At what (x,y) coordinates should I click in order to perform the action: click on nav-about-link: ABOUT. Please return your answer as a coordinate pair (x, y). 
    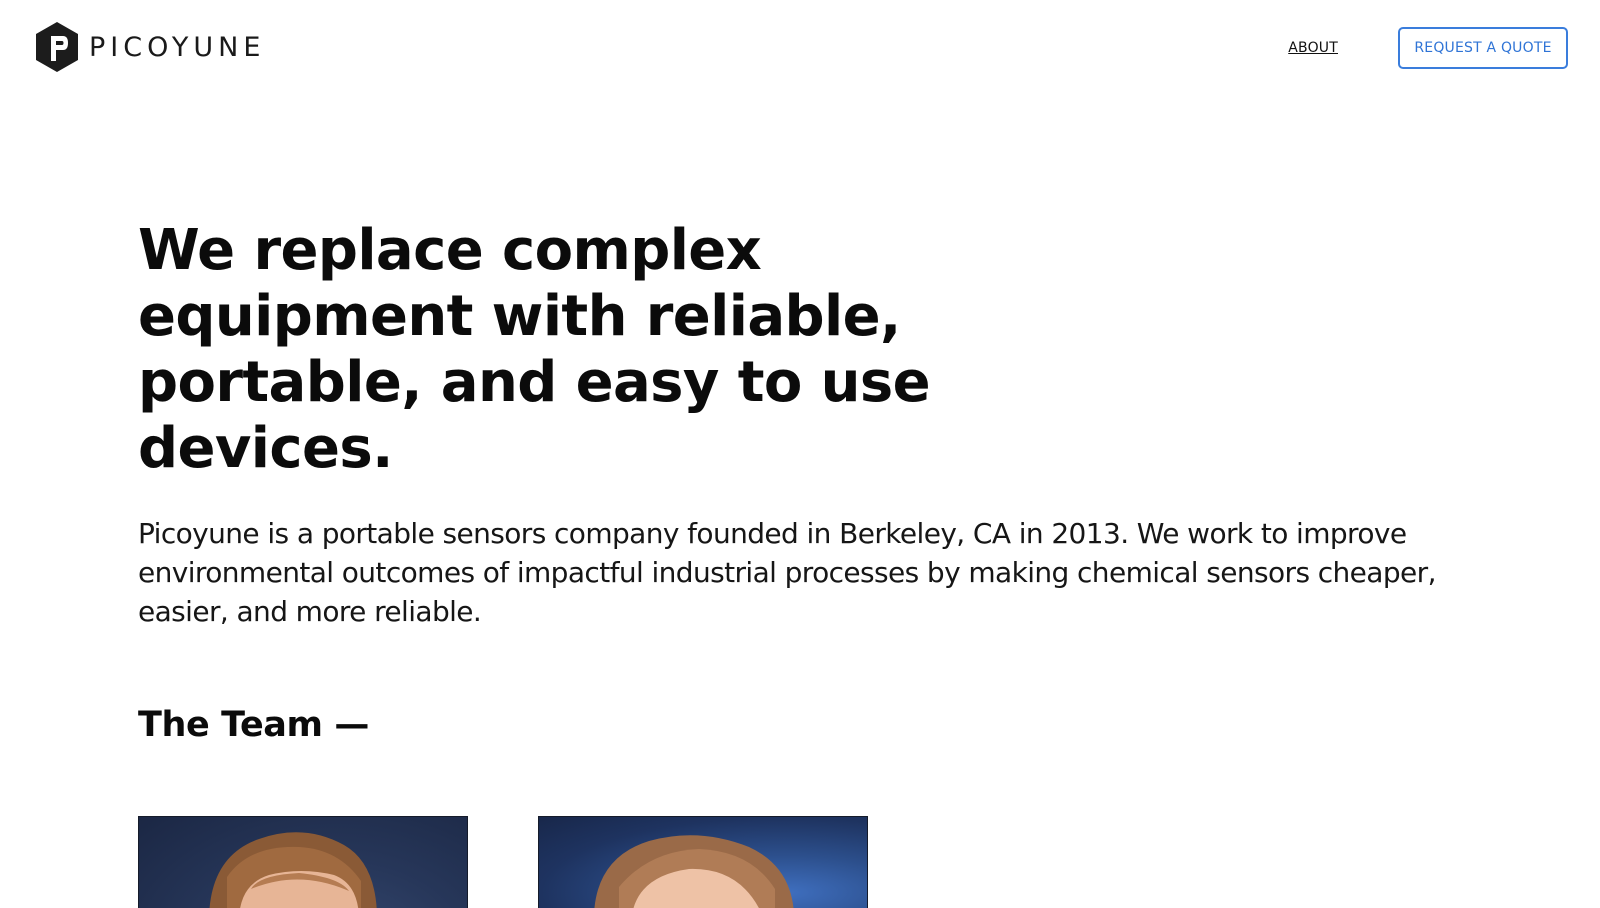
    Looking at the image, I should click on (1313, 48).